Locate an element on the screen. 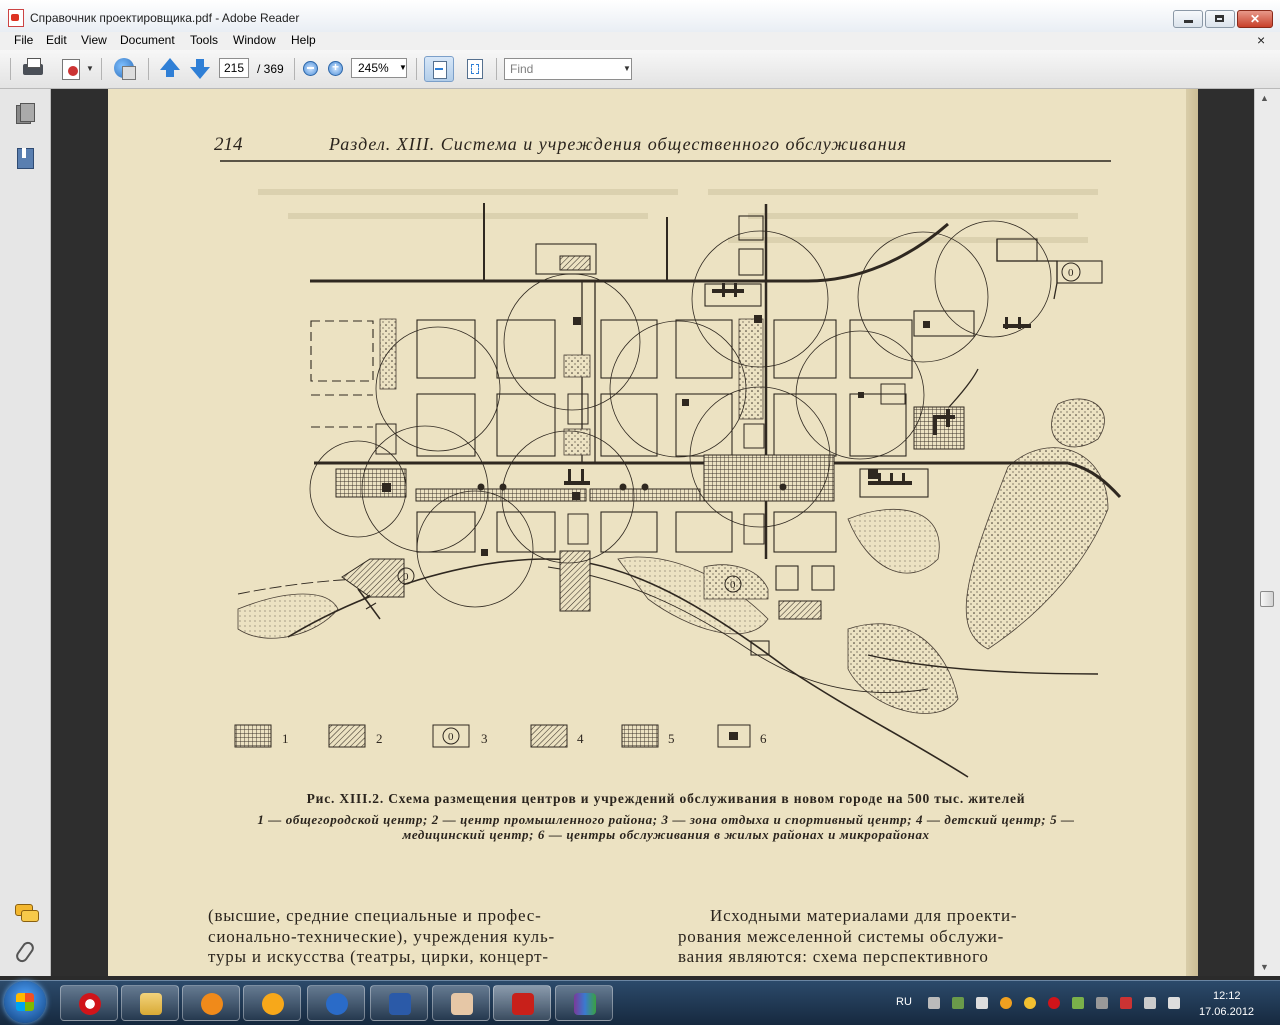  fit-page-icon is located at coordinates (475, 69).